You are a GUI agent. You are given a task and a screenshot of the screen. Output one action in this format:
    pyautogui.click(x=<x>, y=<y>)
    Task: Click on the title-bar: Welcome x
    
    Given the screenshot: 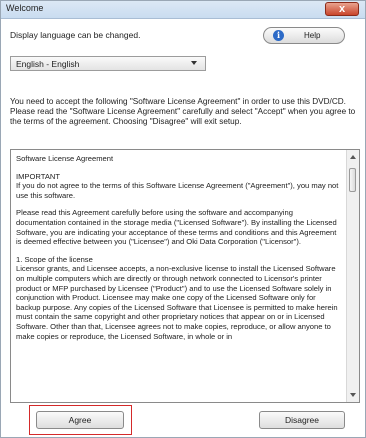 What is the action you would take?
    pyautogui.click(x=183, y=10)
    